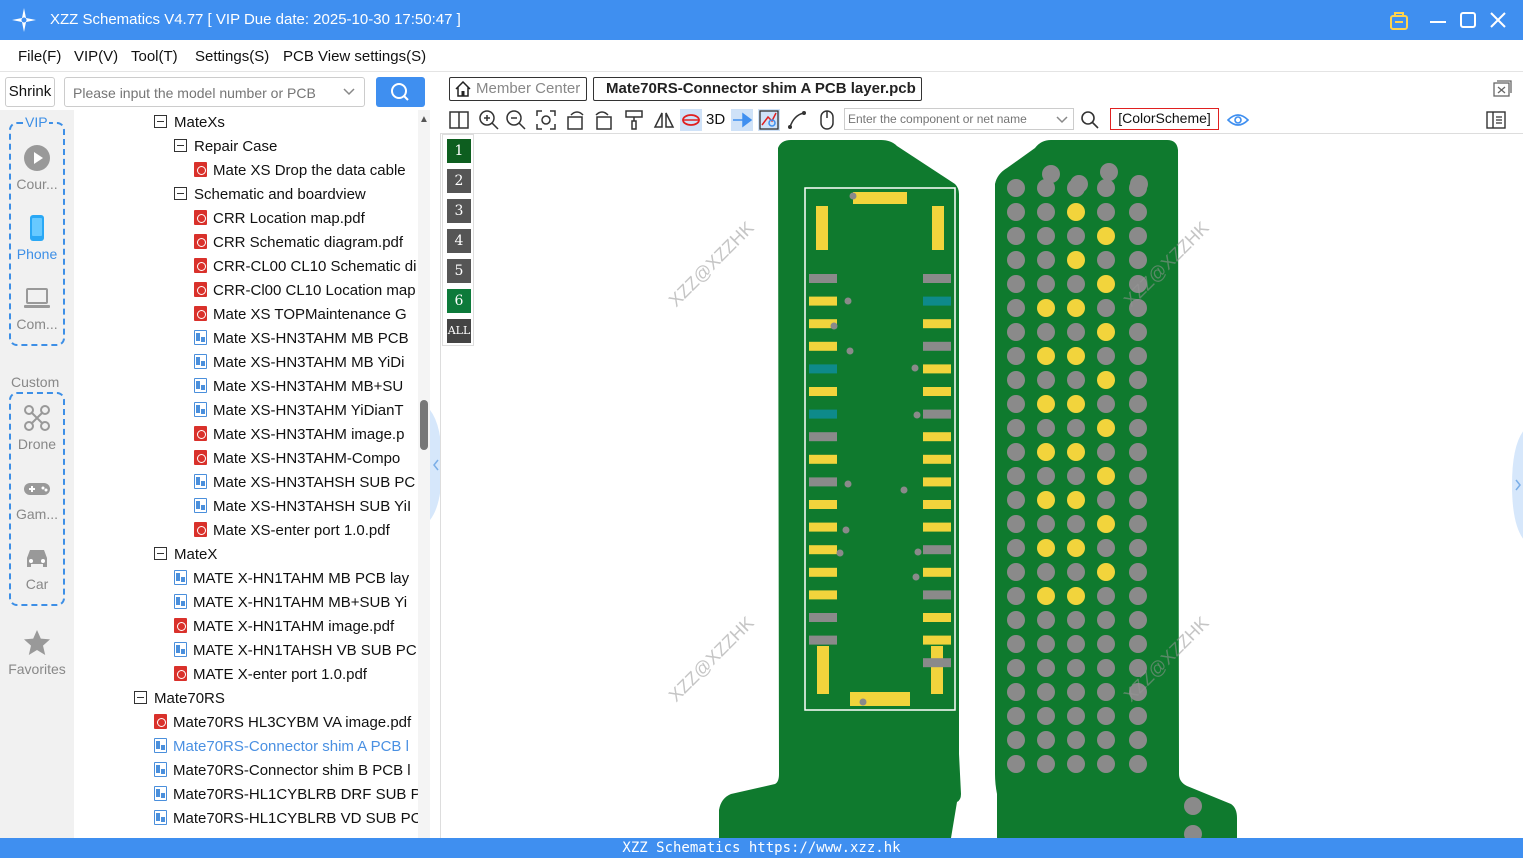 Image resolution: width=1523 pixels, height=858 pixels. Describe the element at coordinates (1090, 120) in the screenshot. I see `search-net-icon` at that location.